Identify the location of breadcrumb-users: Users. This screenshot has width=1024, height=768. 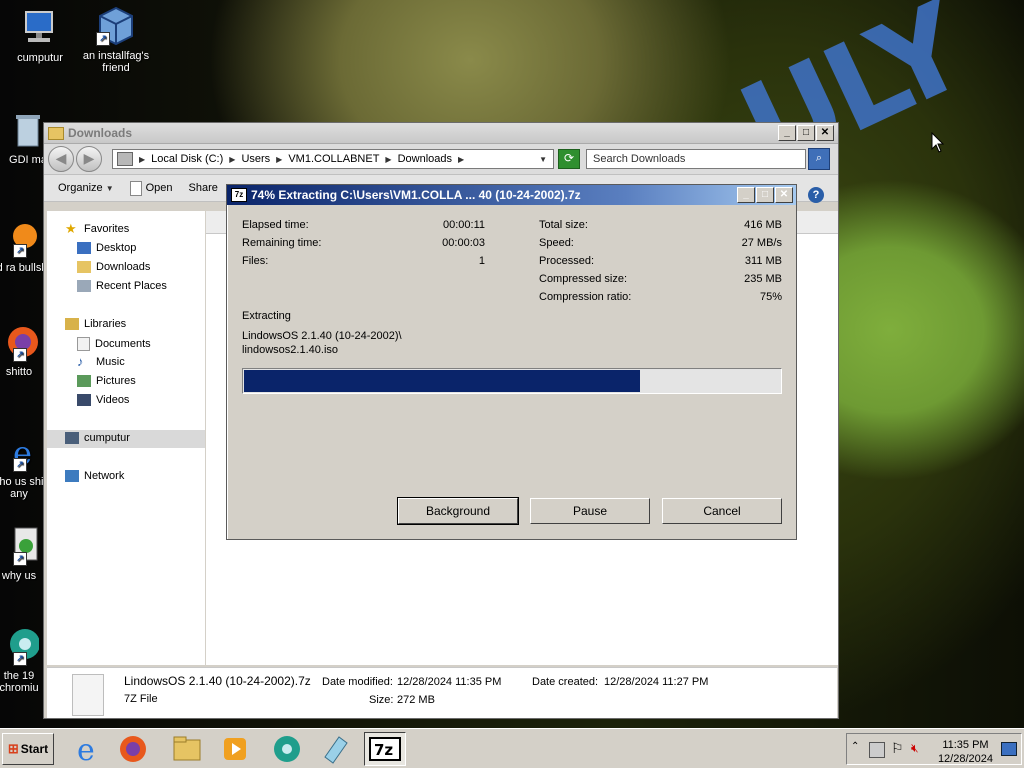
(255, 159).